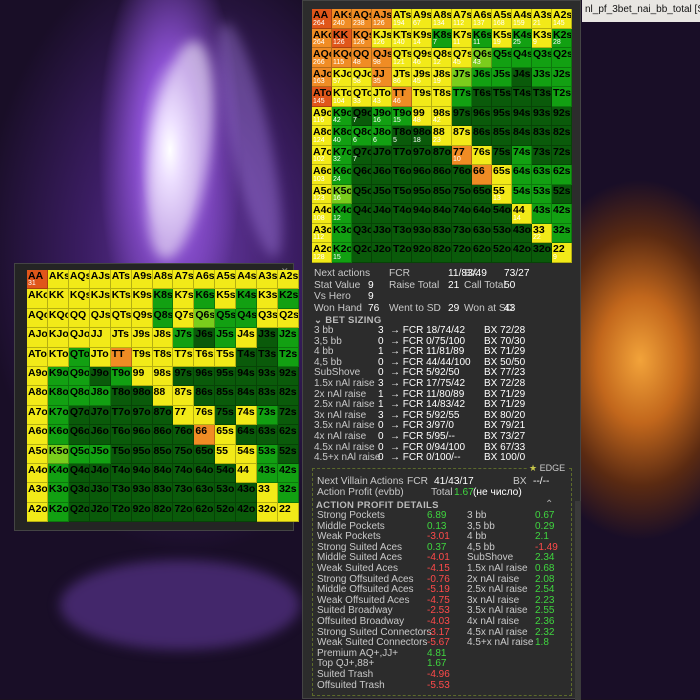  Describe the element at coordinates (522, 214) in the screenshot. I see `hand-cell: 44 14` at that location.